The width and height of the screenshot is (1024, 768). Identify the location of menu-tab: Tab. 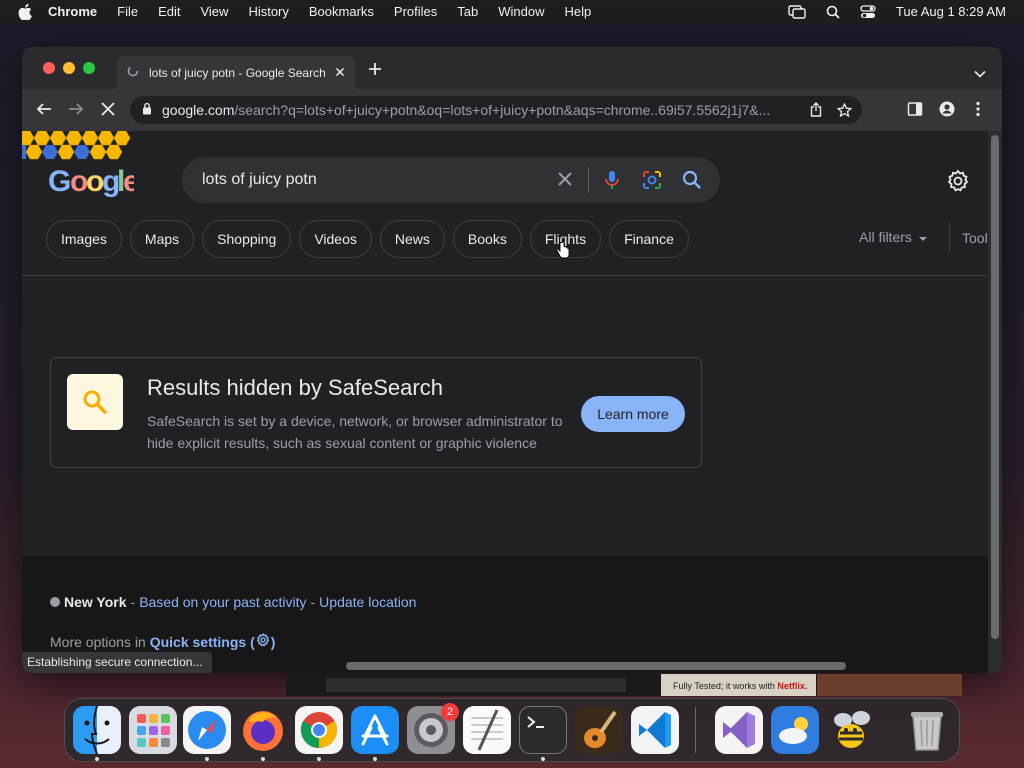
(467, 11).